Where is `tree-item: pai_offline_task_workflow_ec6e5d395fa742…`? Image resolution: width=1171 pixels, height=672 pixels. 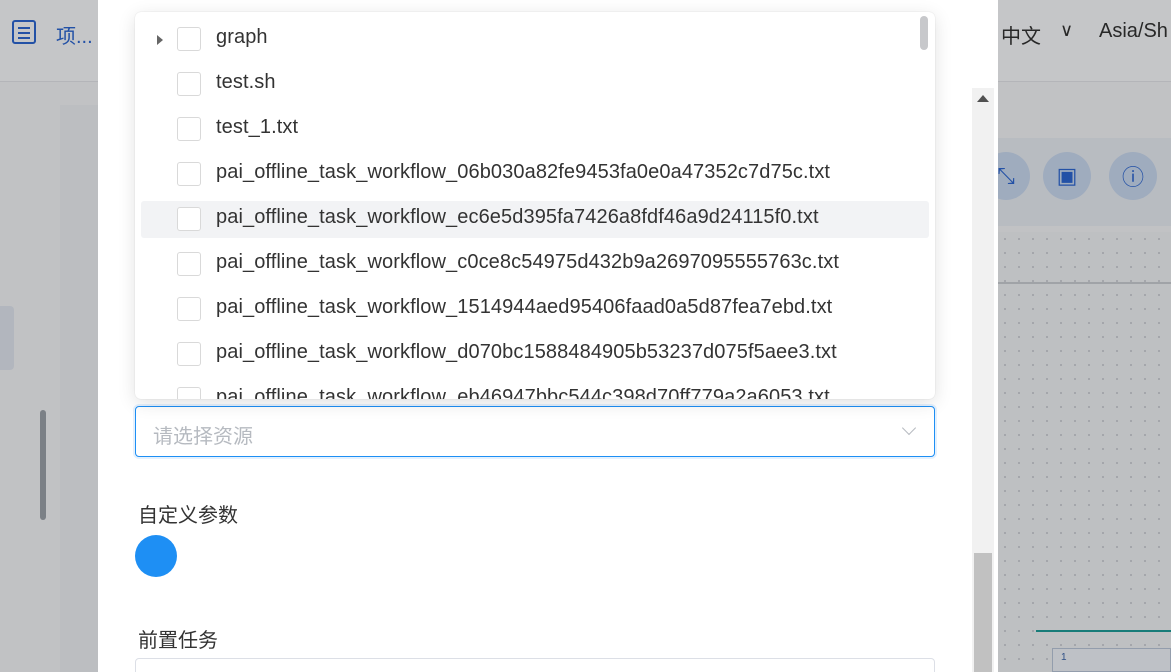
tree-item: pai_offline_task_workflow_ec6e5d395fa742… is located at coordinates (535, 219).